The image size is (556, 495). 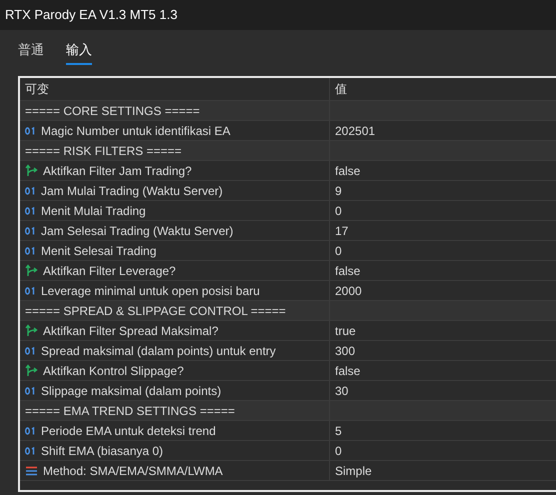 What do you see at coordinates (155, 311) in the screenshot?
I see `section-heading: ===== SPREAD & SLIPPAGE CONTROL =====` at bounding box center [155, 311].